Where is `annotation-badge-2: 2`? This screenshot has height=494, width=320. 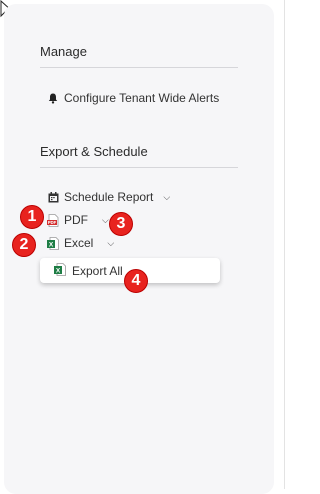 annotation-badge-2: 2 is located at coordinates (24, 245).